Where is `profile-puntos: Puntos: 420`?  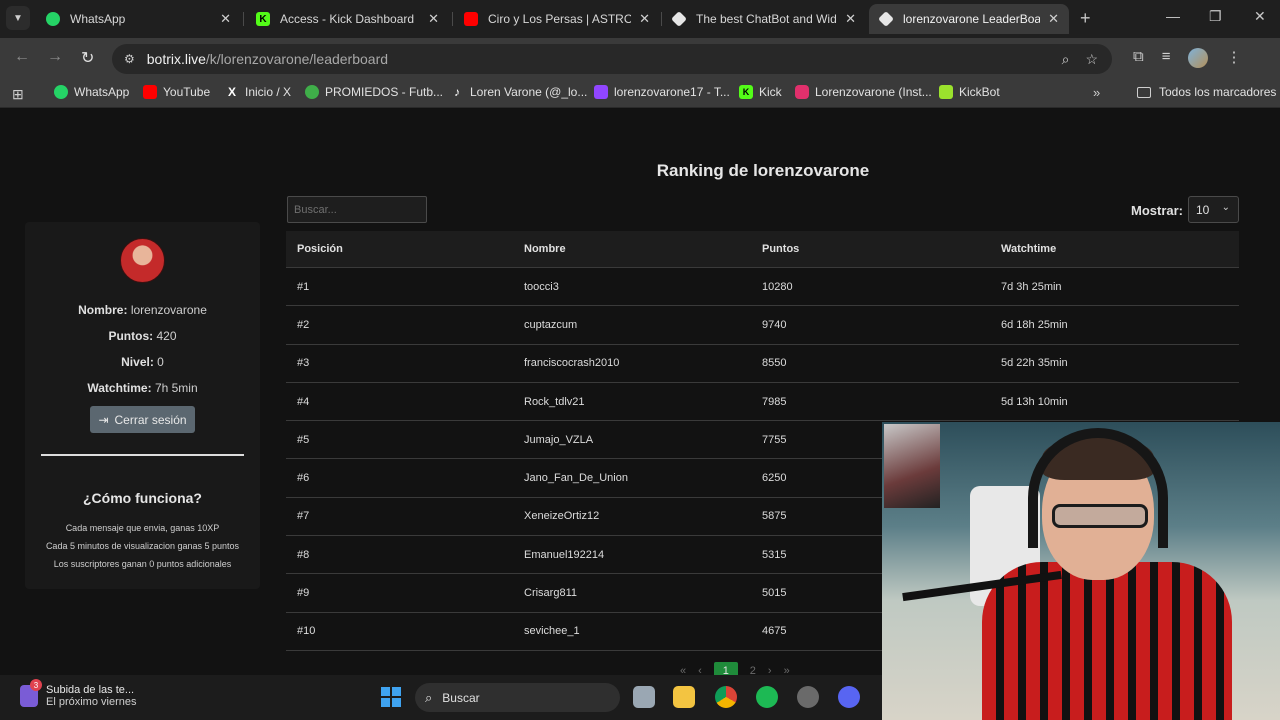 profile-puntos: Puntos: 420 is located at coordinates (142, 336).